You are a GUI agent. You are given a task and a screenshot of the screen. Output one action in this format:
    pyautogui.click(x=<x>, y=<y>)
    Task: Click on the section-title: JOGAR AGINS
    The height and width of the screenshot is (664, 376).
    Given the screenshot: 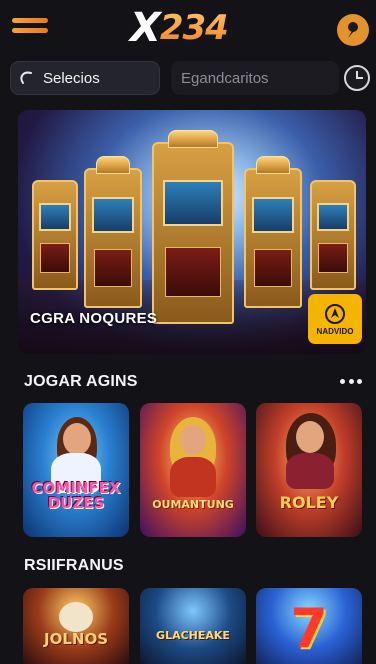 What is the action you would take?
    pyautogui.click(x=81, y=381)
    